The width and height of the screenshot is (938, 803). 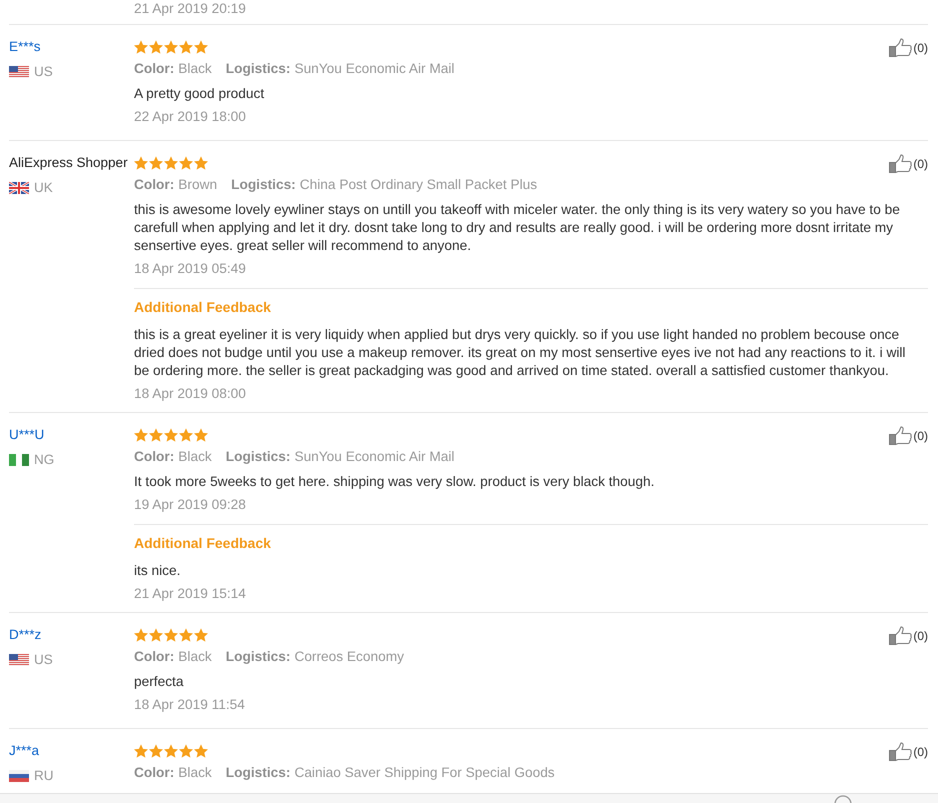 What do you see at coordinates (24, 751) in the screenshot?
I see `reviewer-name: J***a` at bounding box center [24, 751].